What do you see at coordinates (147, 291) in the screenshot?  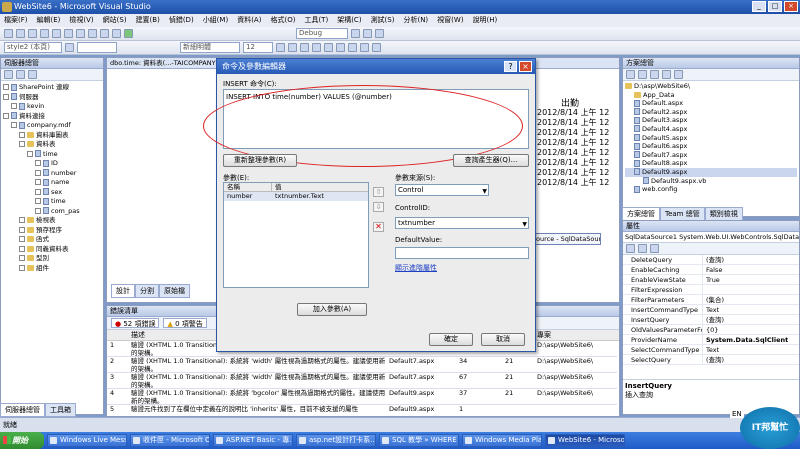 I see `tab-split: 分割` at bounding box center [147, 291].